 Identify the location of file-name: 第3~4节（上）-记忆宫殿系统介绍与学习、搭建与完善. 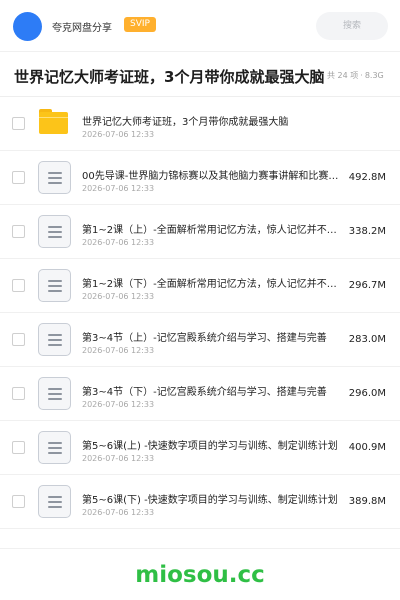
(213, 336).